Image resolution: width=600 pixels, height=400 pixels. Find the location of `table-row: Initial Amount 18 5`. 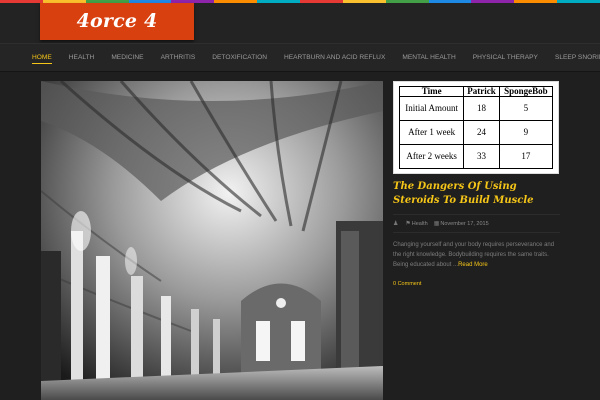

table-row: Initial Amount 18 5 is located at coordinates (476, 108).